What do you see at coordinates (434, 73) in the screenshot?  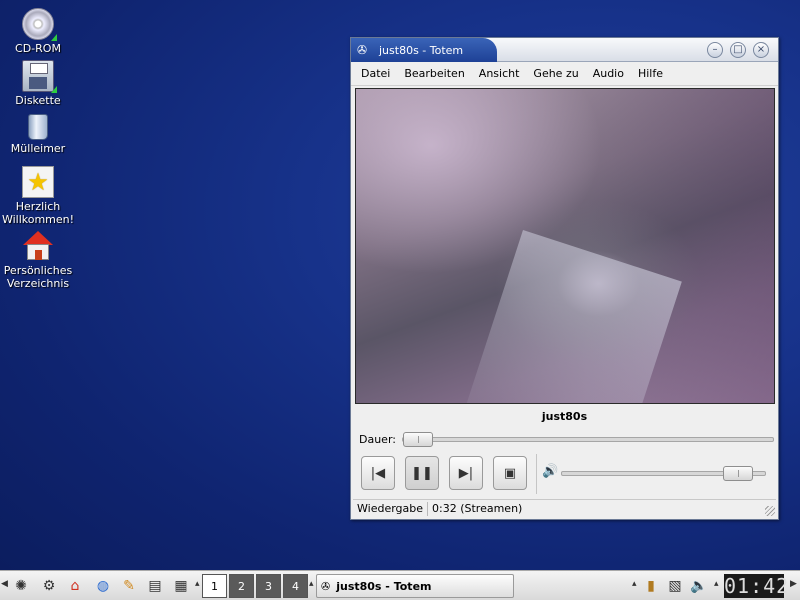 I see `menu-bearbeiten: Bearbeiten` at bounding box center [434, 73].